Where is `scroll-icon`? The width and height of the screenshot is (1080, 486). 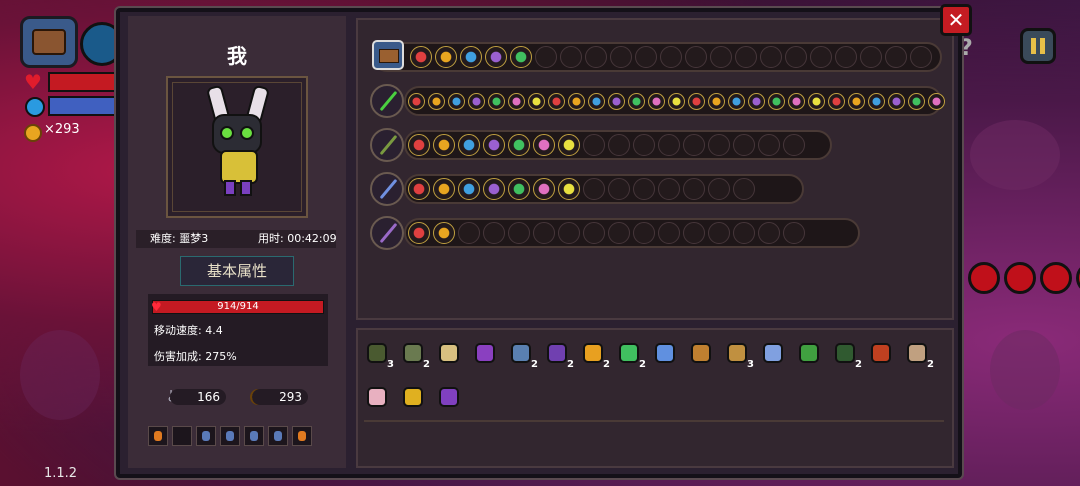
scroll-icon is located at coordinates (701, 353).